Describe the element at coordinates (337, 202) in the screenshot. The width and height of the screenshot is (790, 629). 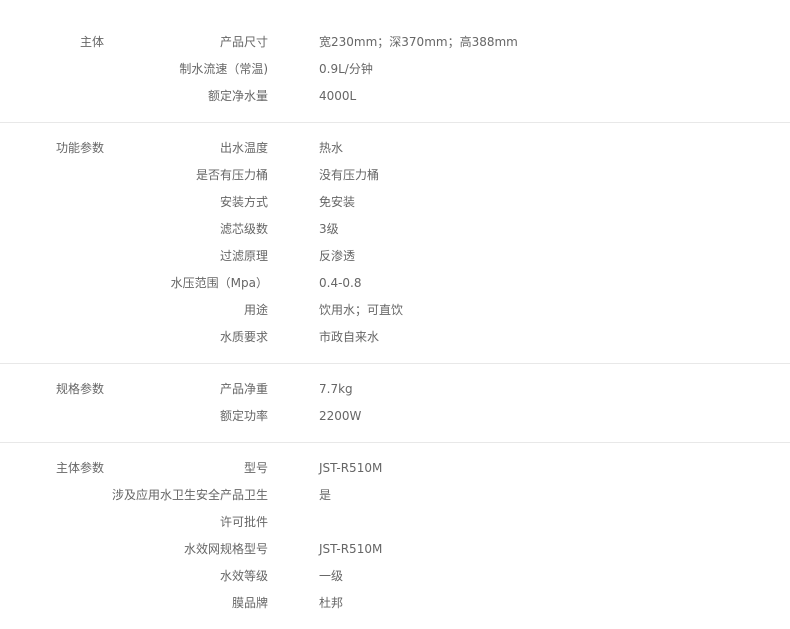
I see `spec-value: 免安装` at that location.